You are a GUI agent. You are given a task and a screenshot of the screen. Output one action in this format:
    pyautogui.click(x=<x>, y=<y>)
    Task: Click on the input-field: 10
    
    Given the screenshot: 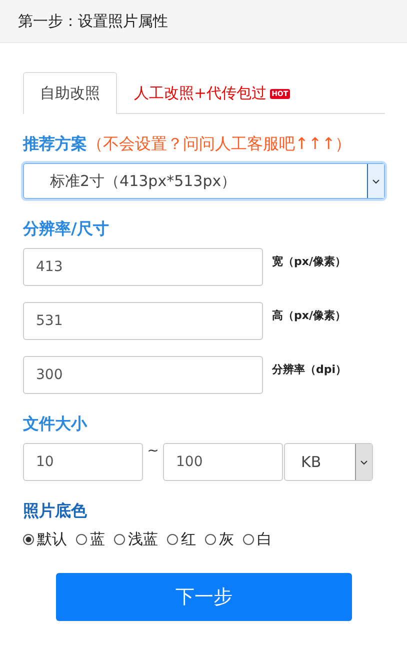 What is the action you would take?
    pyautogui.click(x=83, y=462)
    